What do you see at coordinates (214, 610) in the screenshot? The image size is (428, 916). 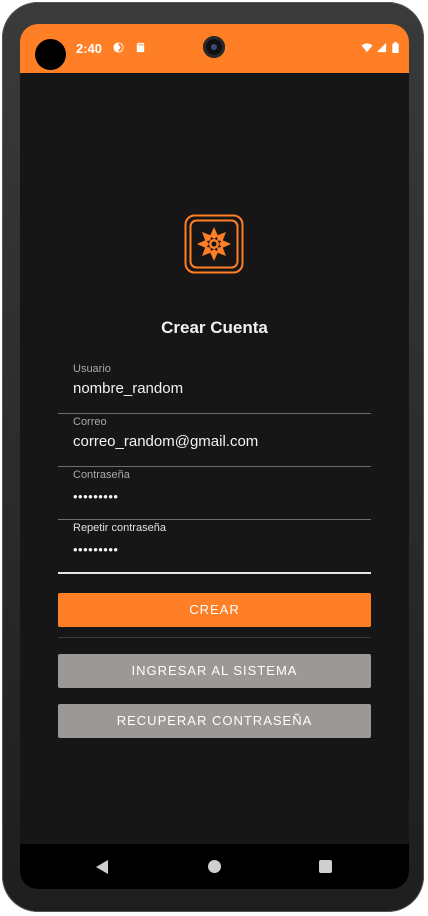 I see `create-button: CREAR` at bounding box center [214, 610].